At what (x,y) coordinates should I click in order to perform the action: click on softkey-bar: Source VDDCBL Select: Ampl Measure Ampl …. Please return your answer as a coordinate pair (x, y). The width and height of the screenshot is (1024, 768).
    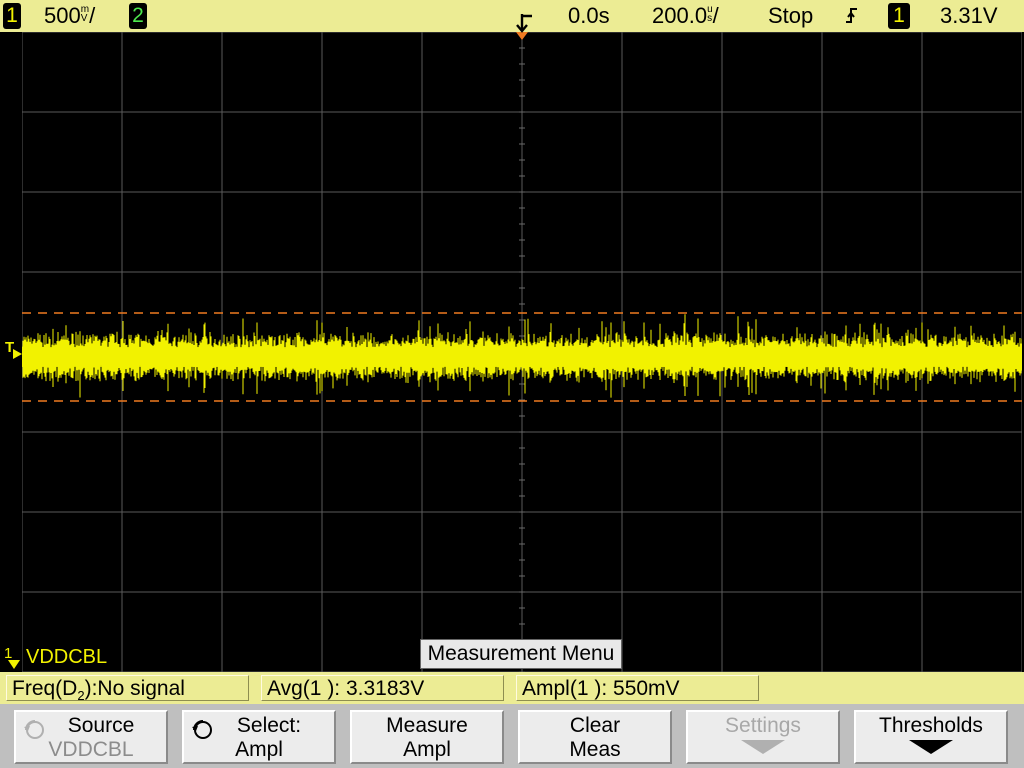
    Looking at the image, I should click on (512, 736).